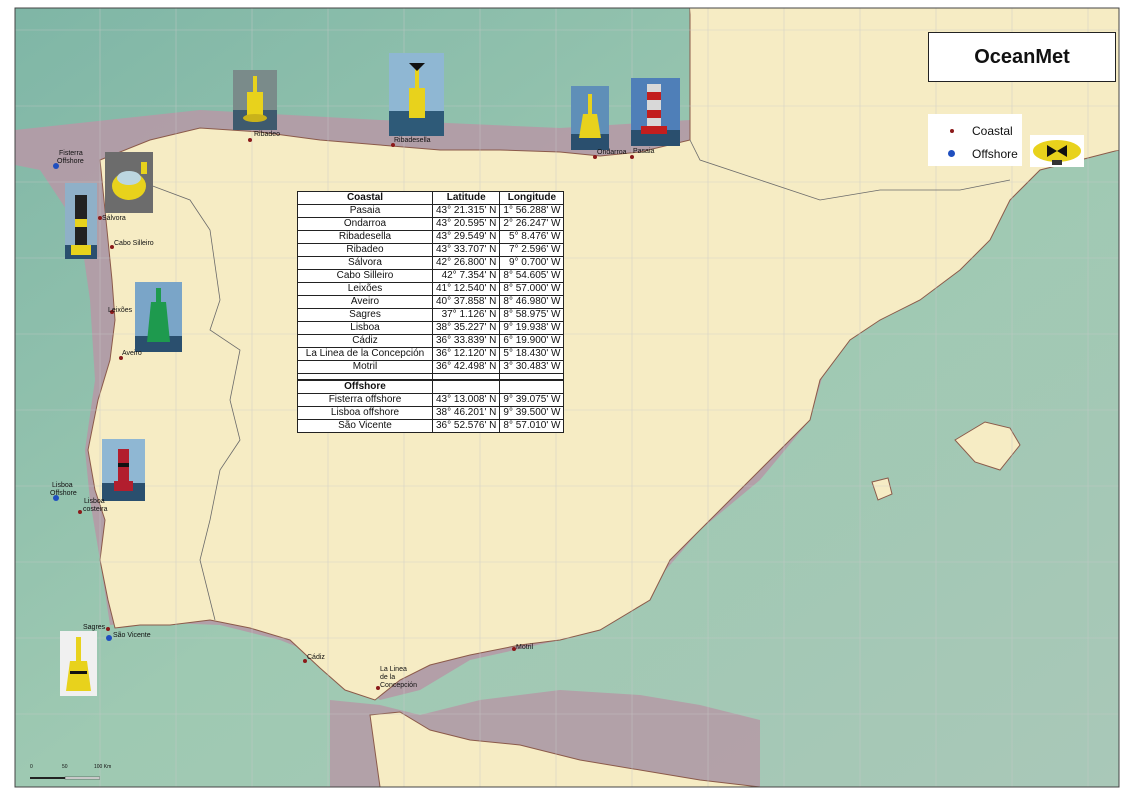  I want to click on cell-lat: 36° 33.839' N, so click(466, 341).